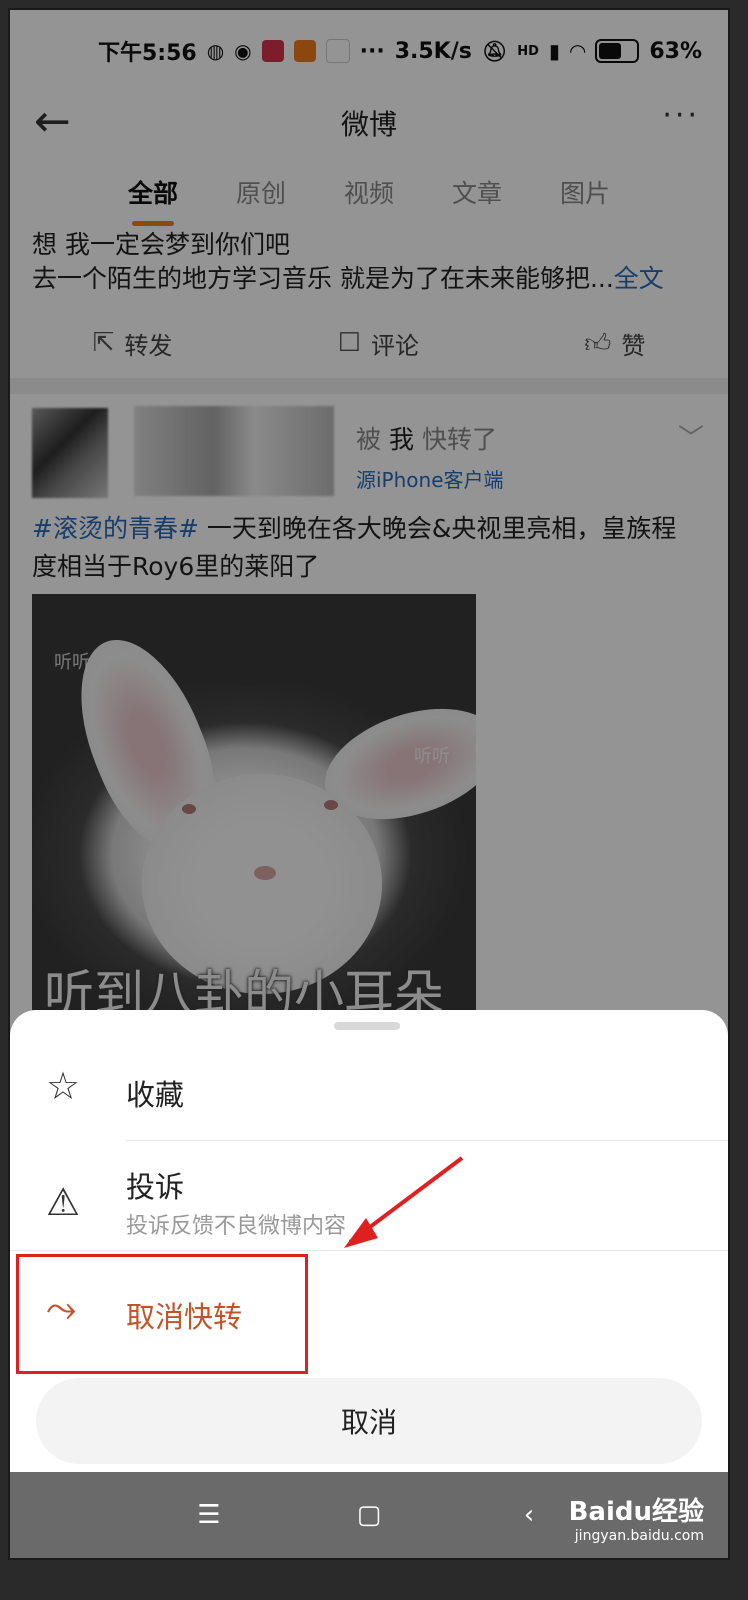 The width and height of the screenshot is (748, 1600). I want to click on highlight-box, so click(162, 1314).